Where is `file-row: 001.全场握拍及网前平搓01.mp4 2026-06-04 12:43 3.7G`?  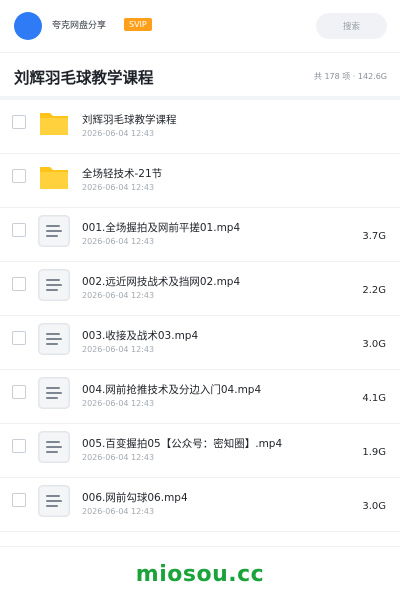
file-row: 001.全场握拍及网前平搓01.mp4 2026-06-04 12:43 3.7G is located at coordinates (200, 235).